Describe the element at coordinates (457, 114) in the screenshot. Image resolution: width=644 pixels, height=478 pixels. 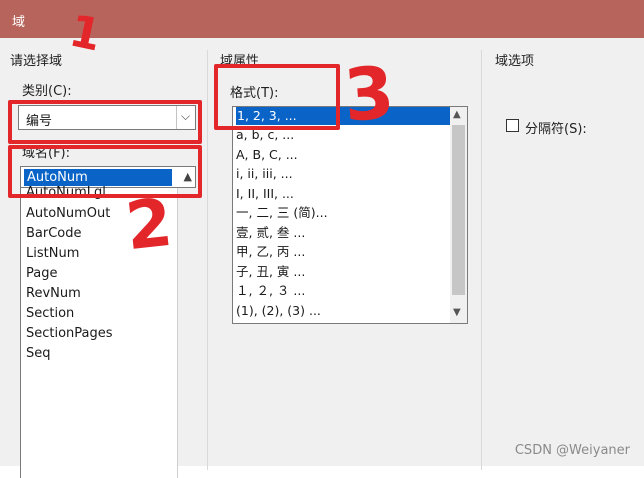
I see `scroll-up-icon: ▲` at that location.